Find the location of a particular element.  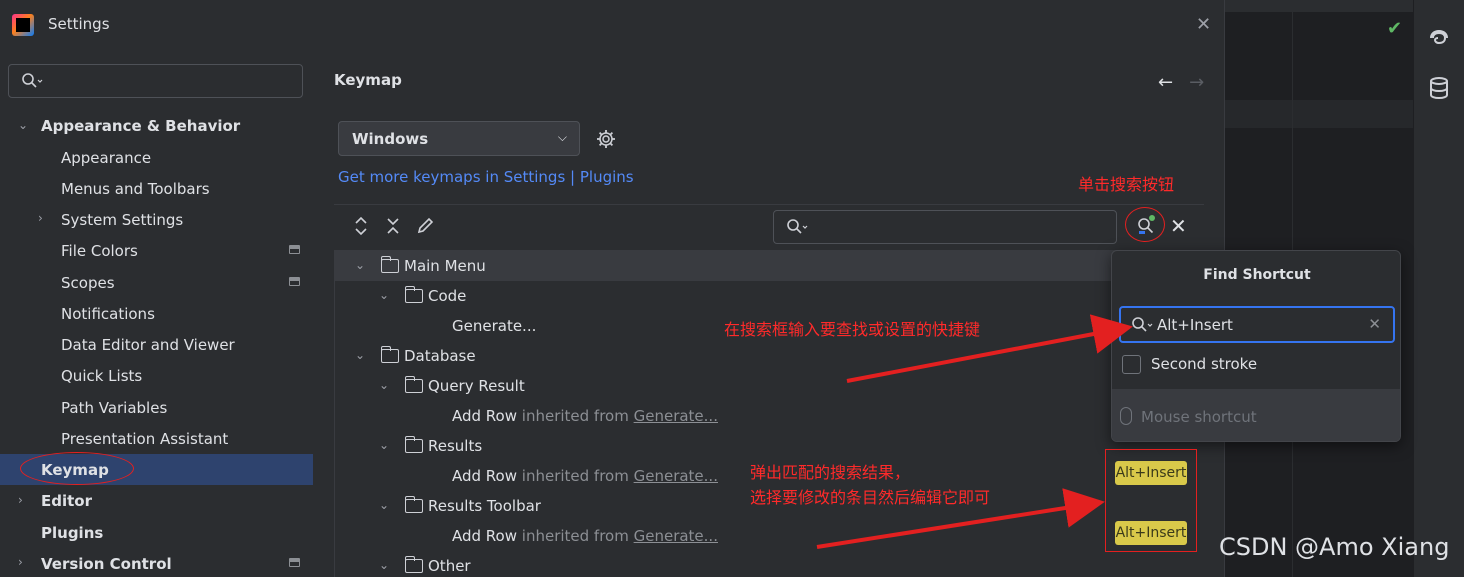

expand-all-icon is located at coordinates (361, 226).